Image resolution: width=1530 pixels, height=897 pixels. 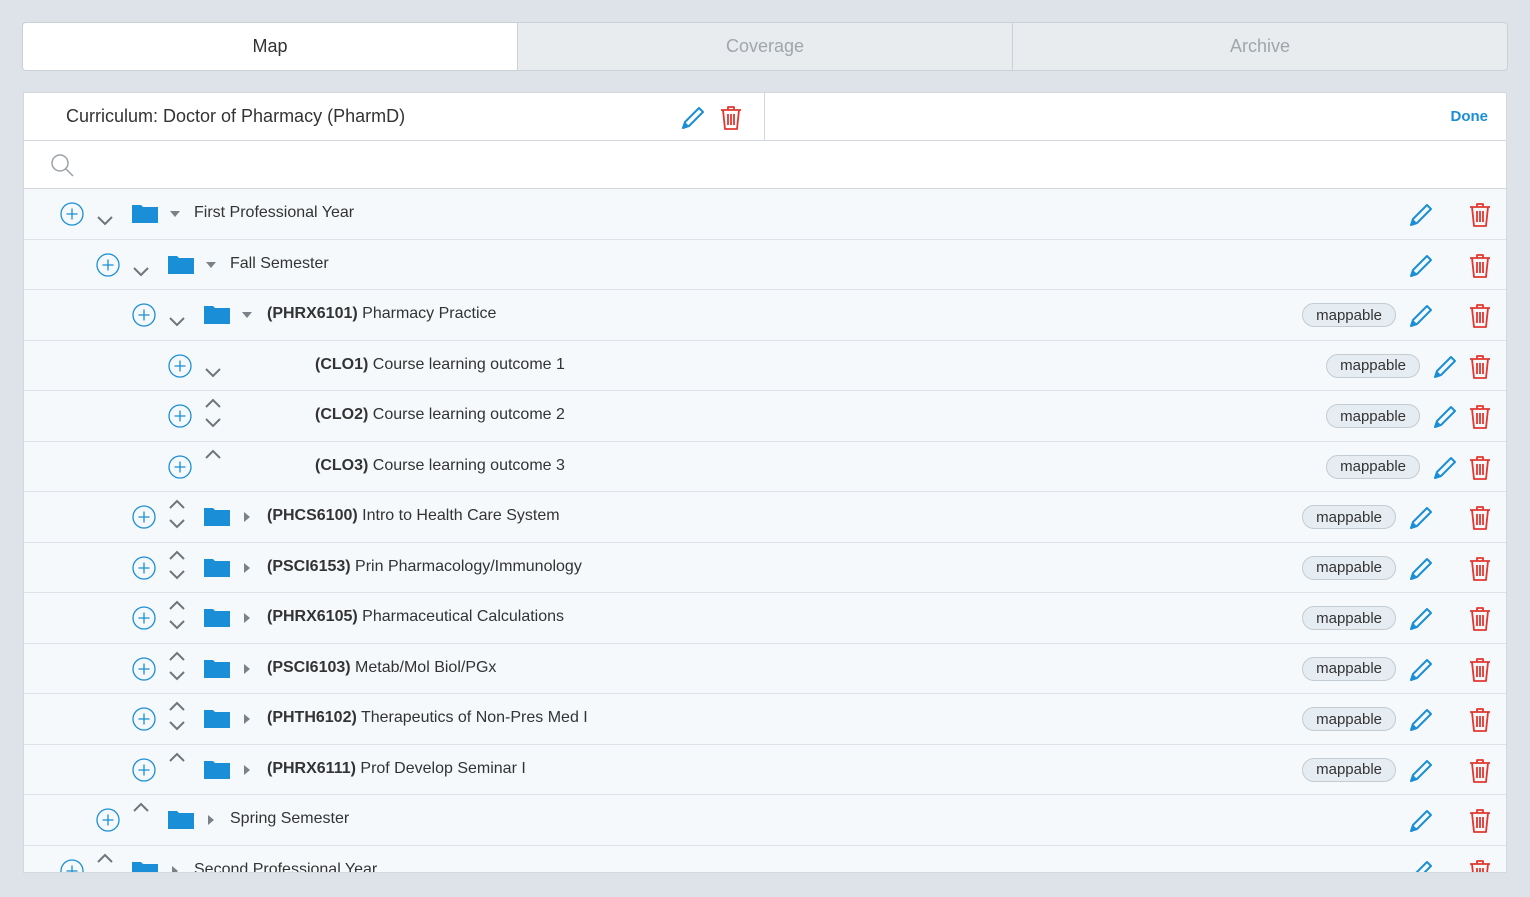 I want to click on tree-row: (CLO2) Course learning outcome 2 mappable, so click(x=765, y=416).